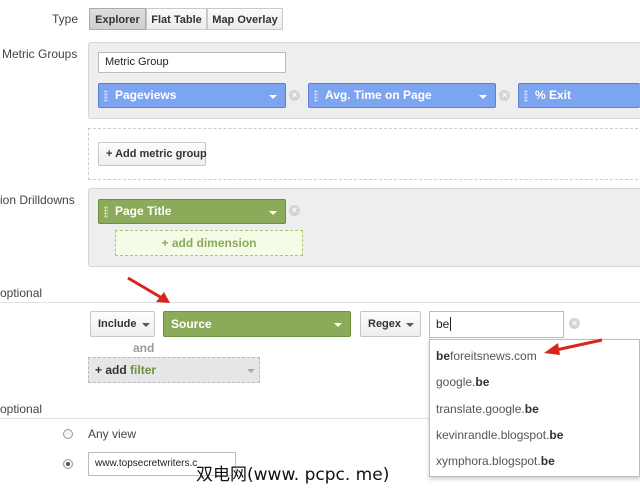  Describe the element at coordinates (144, 348) in the screenshot. I see `and-text: and` at that location.